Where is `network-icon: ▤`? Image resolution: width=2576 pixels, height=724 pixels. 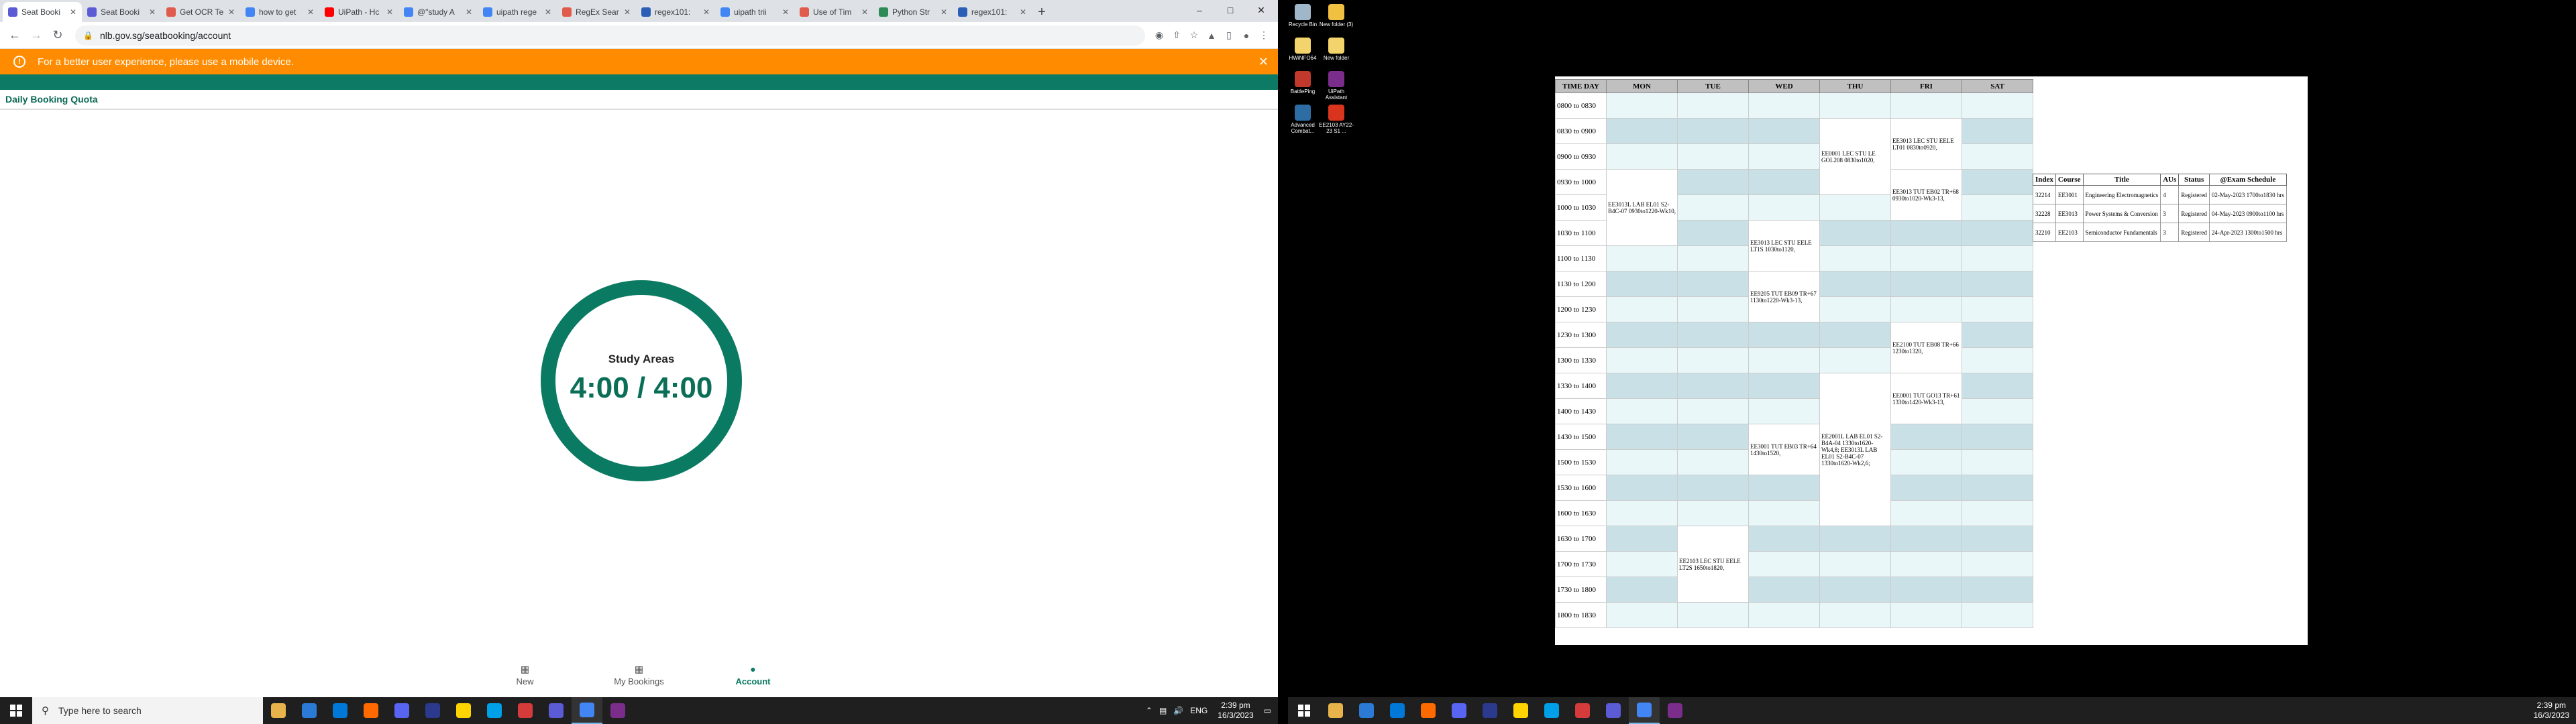 network-icon: ▤ is located at coordinates (1163, 710).